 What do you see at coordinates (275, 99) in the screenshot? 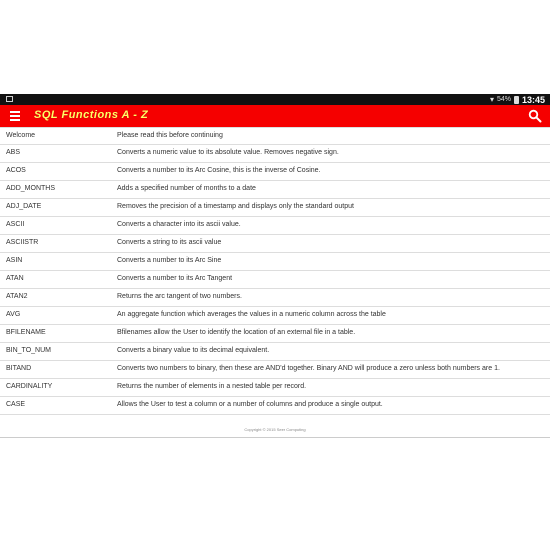
I see `status-bar: ▾ 54% 13:45` at bounding box center [275, 99].